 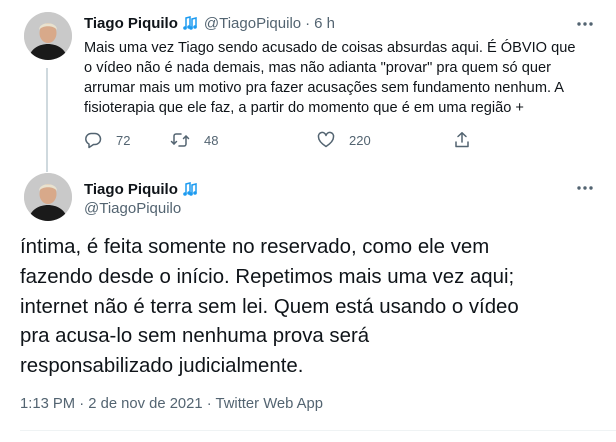 I want to click on reply-bubble-icon, so click(x=93, y=140).